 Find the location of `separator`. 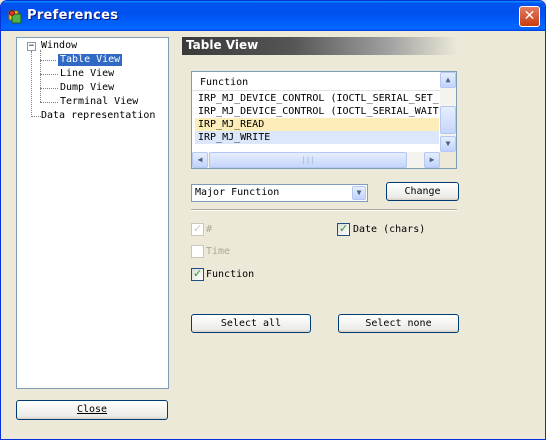

separator is located at coordinates (324, 210).